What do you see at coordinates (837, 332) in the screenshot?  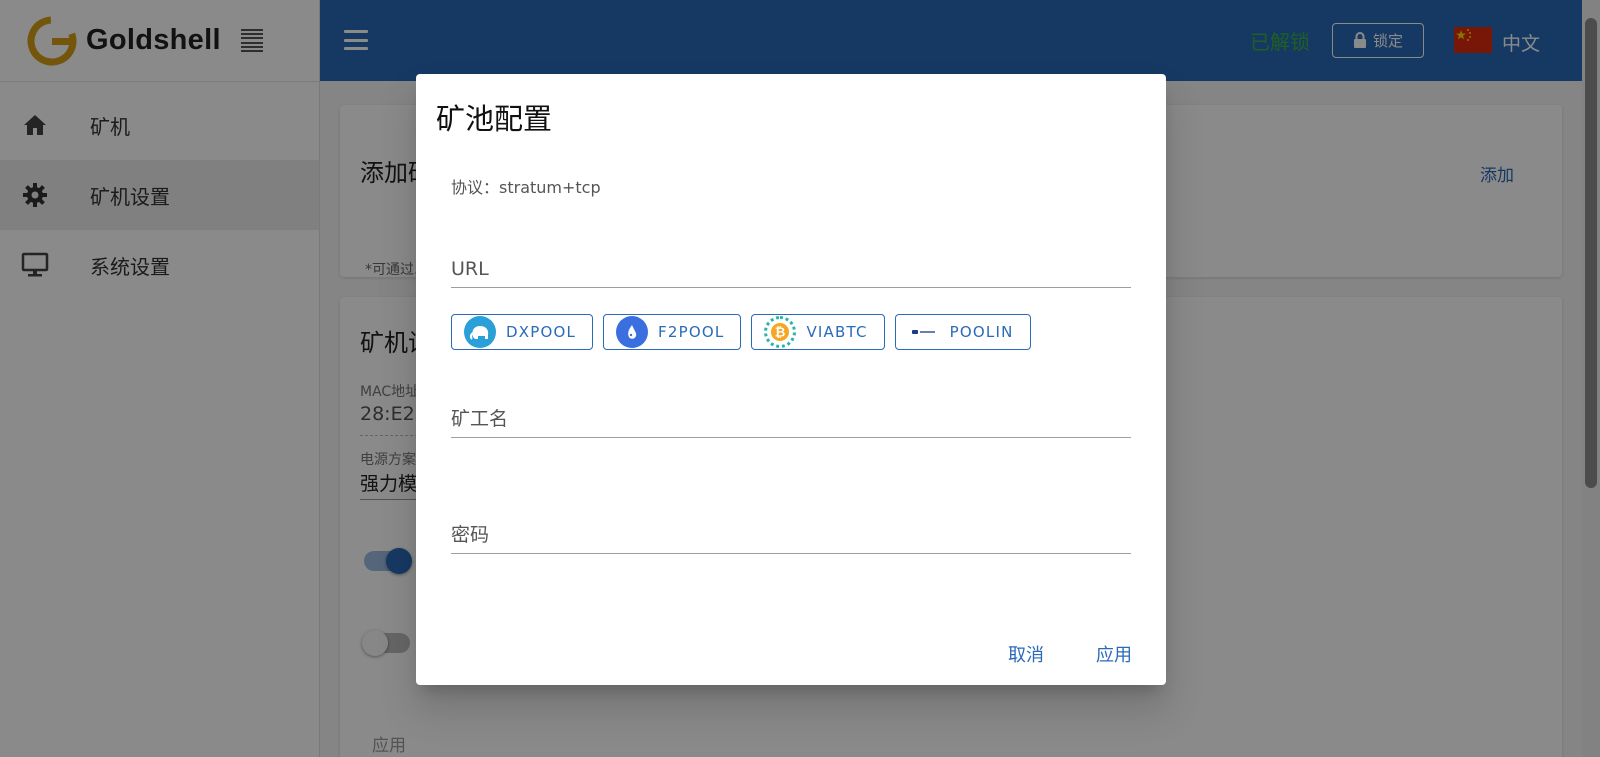 I see `pool-label: VIABTC` at bounding box center [837, 332].